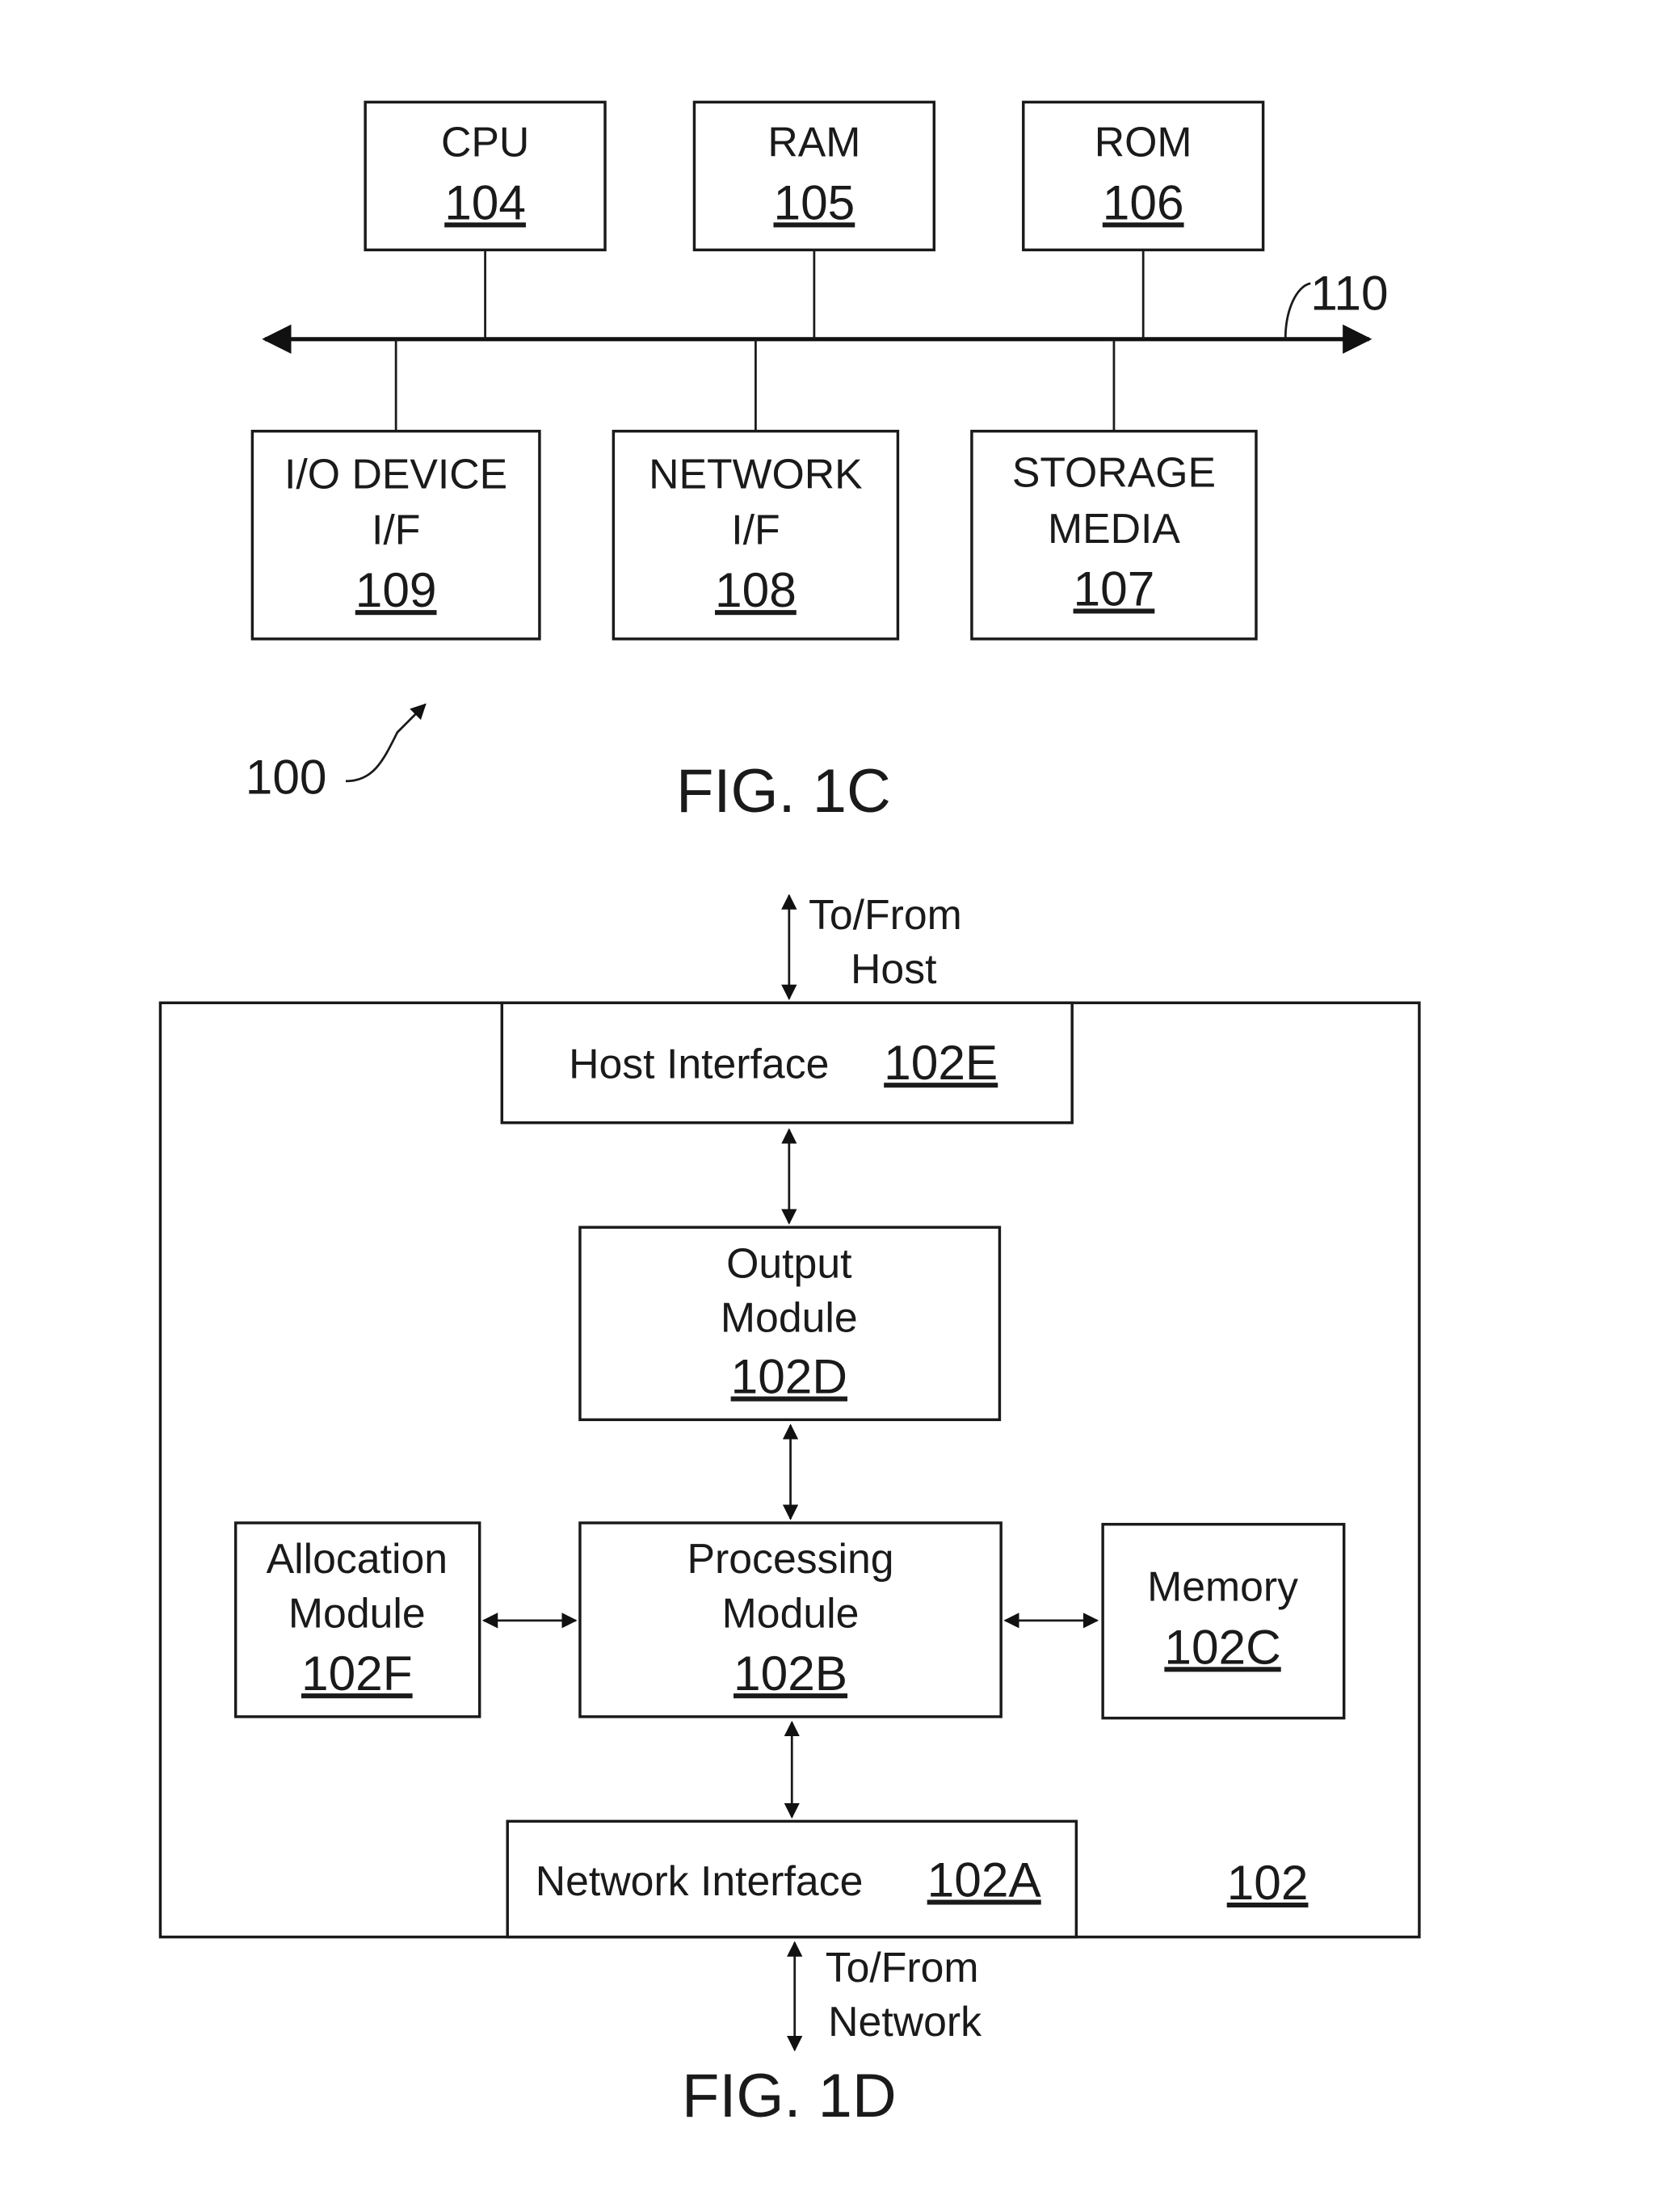  I want to click on cpu-ref: 104, so click(485, 202).